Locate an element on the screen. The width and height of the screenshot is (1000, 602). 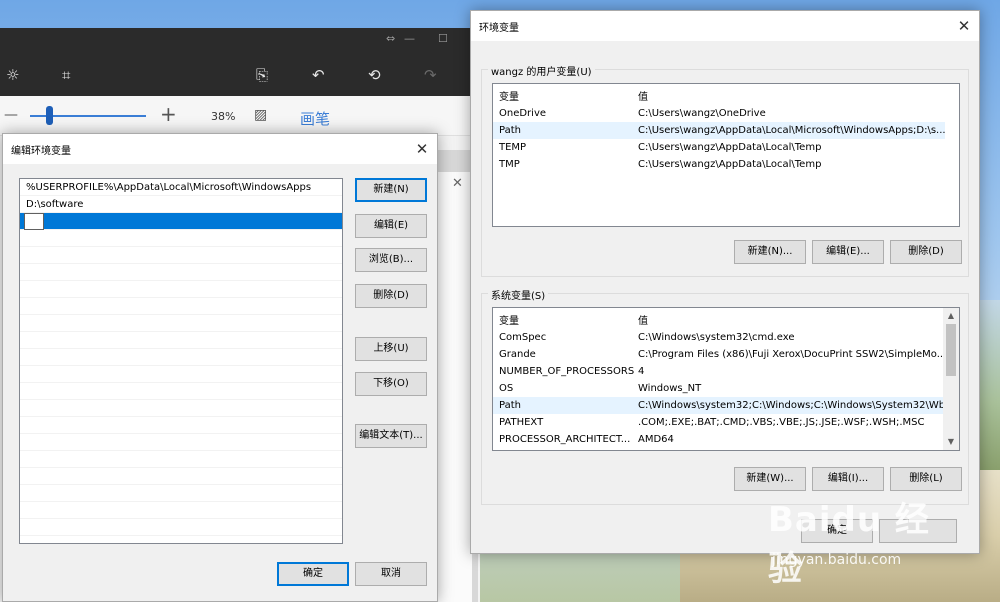
zoom-bar: — + 38% ▨ 画笔 is located at coordinates (240, 116).